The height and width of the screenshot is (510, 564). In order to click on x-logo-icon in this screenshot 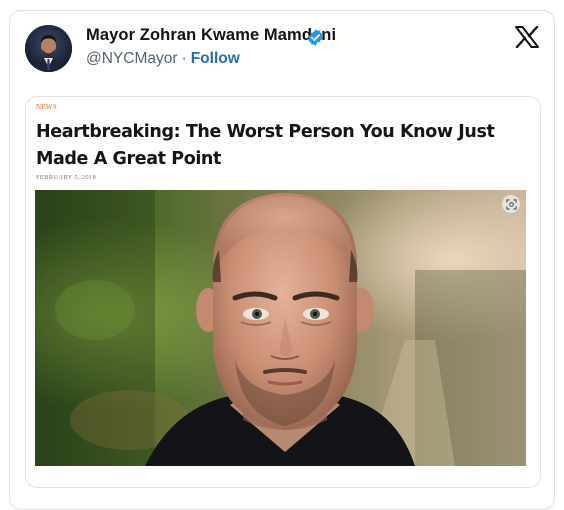, I will do `click(527, 37)`.